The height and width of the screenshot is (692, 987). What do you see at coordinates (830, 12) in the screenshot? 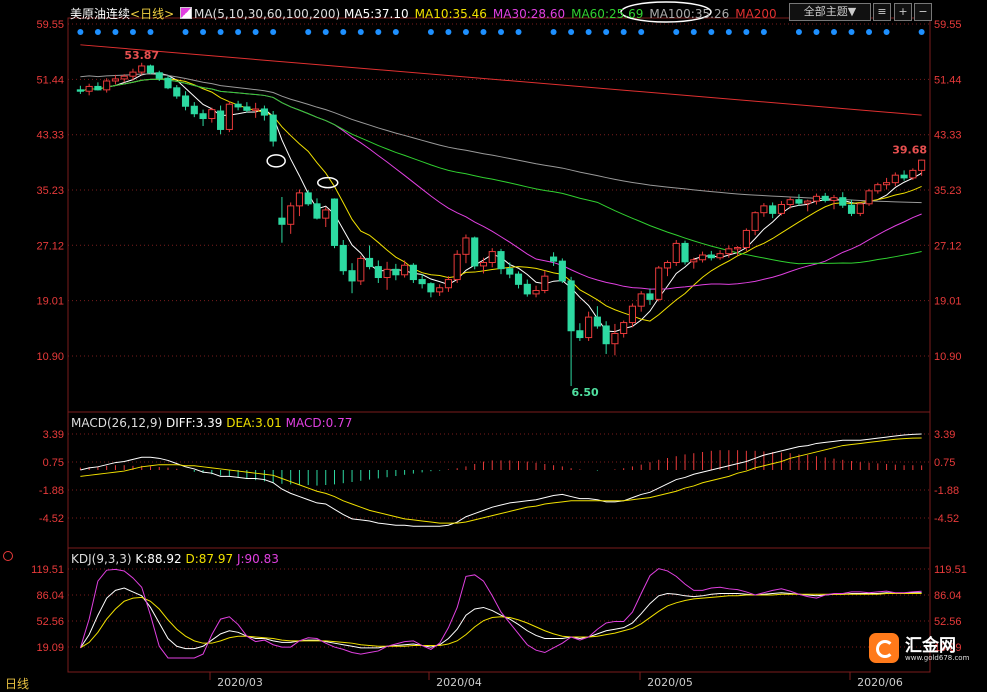
I see `theme-dropdown: 全部主题▼` at bounding box center [830, 12].